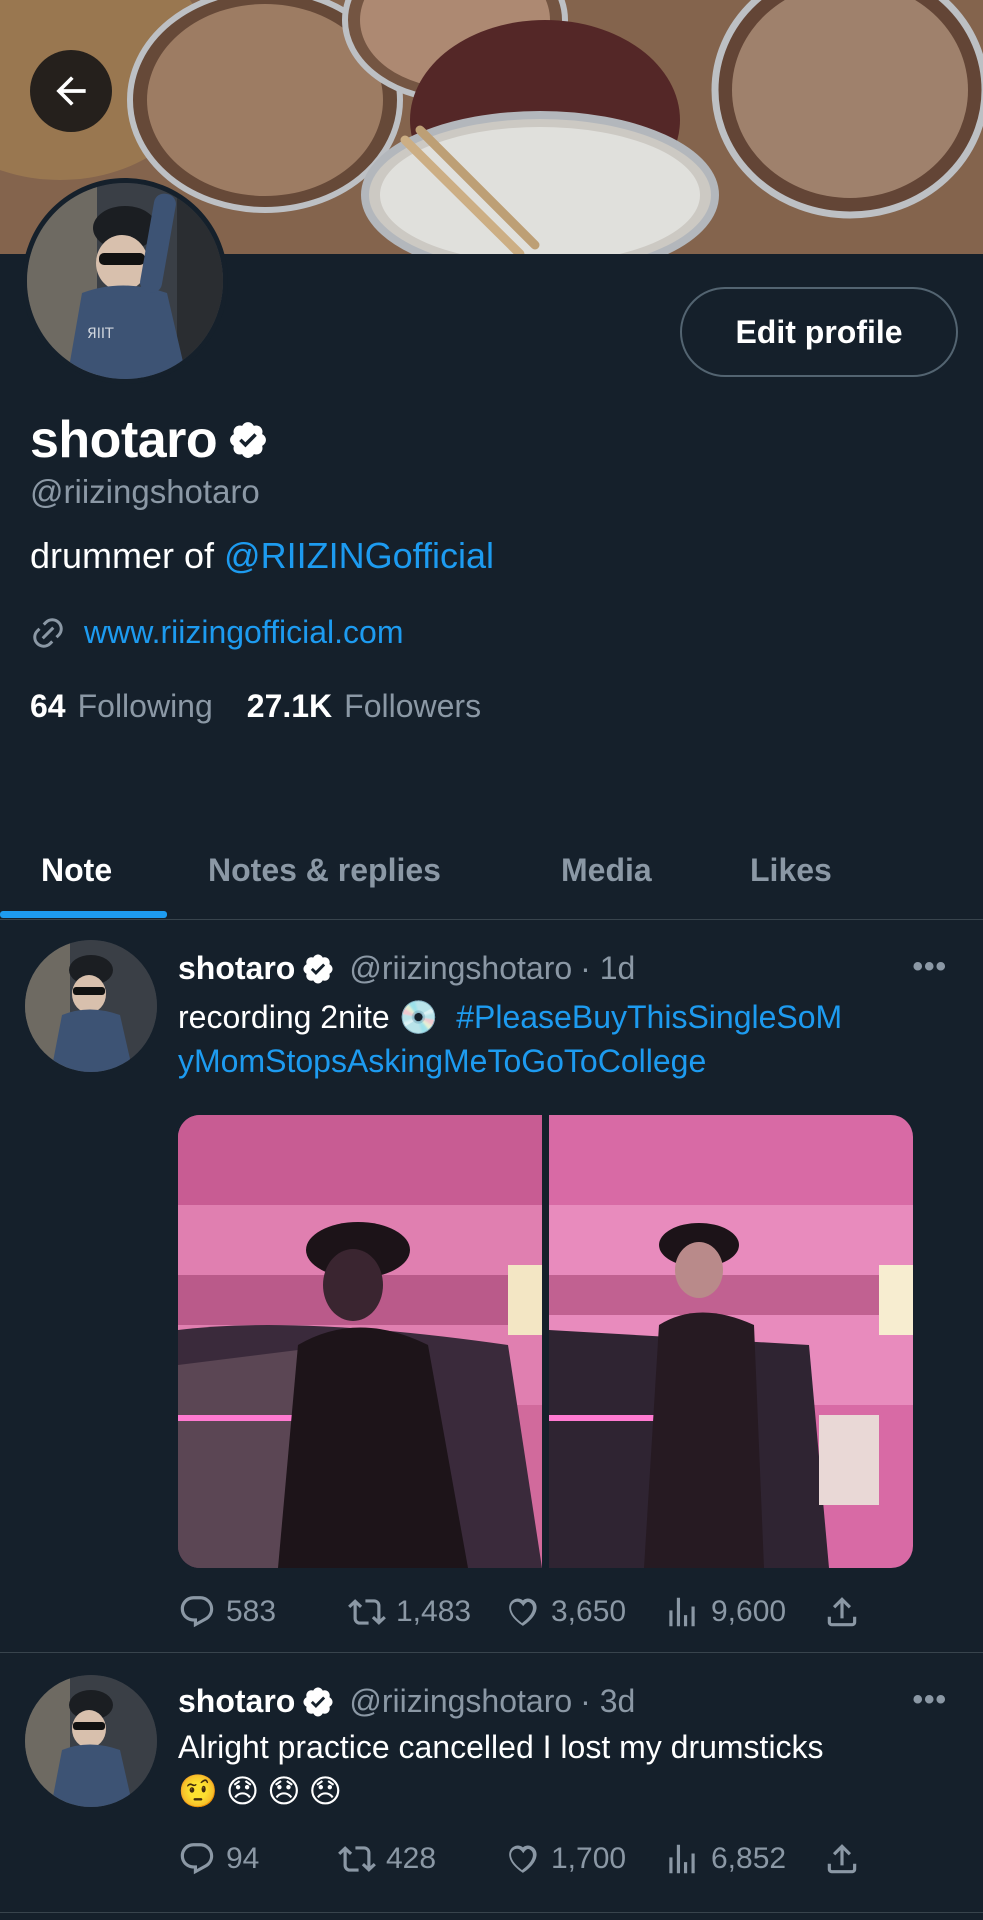 Image resolution: width=983 pixels, height=1920 pixels. Describe the element at coordinates (244, 632) in the screenshot. I see `website-link: www.riizingofficial.com` at that location.